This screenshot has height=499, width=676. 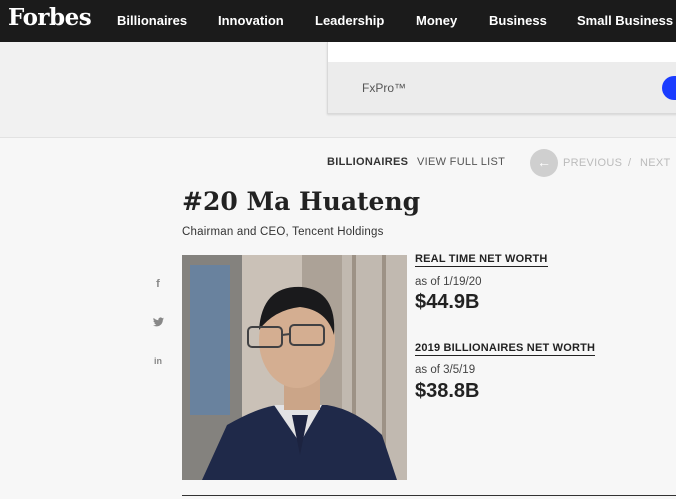 What do you see at coordinates (158, 323) in the screenshot?
I see `twitter-icon` at bounding box center [158, 323].